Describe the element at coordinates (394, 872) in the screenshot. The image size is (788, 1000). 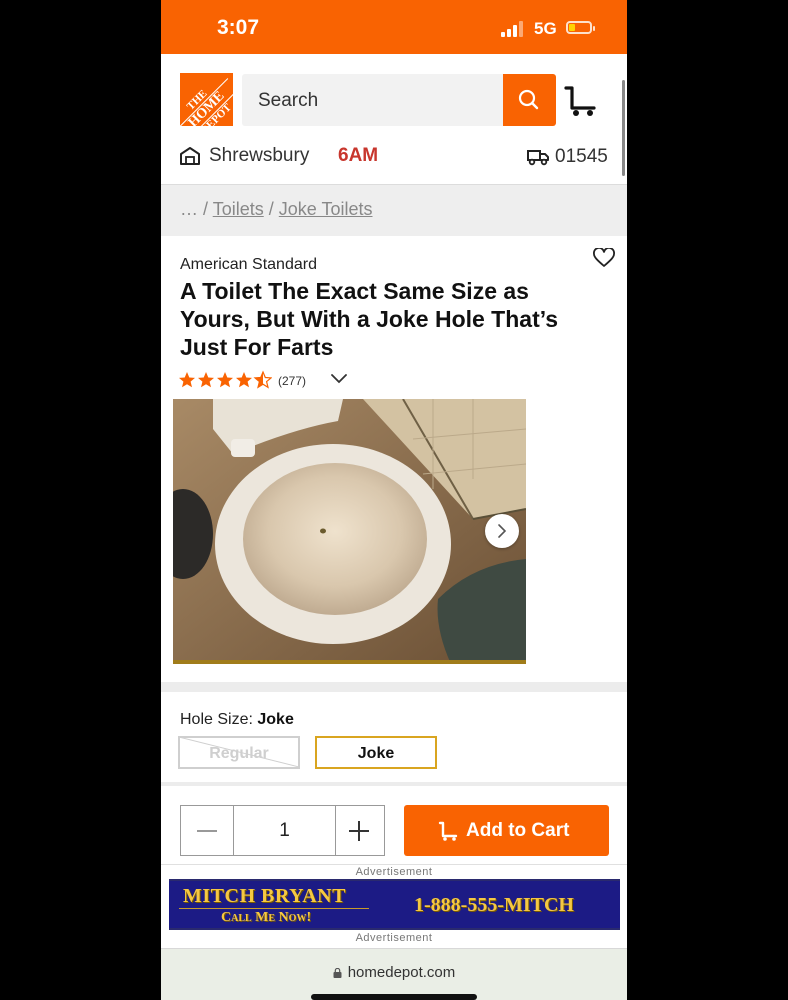
I see `ad-label-top: Advertisement` at that location.